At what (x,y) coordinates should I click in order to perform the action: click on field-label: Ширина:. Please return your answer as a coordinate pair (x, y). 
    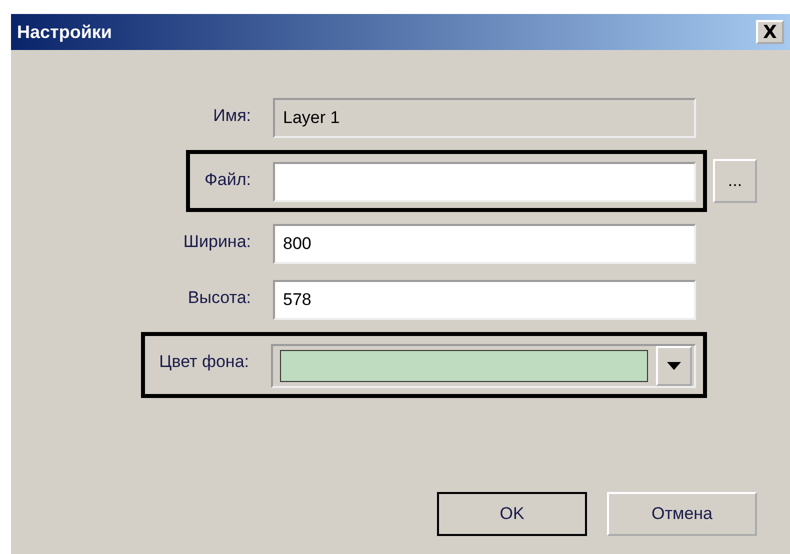
    Looking at the image, I should click on (216, 241).